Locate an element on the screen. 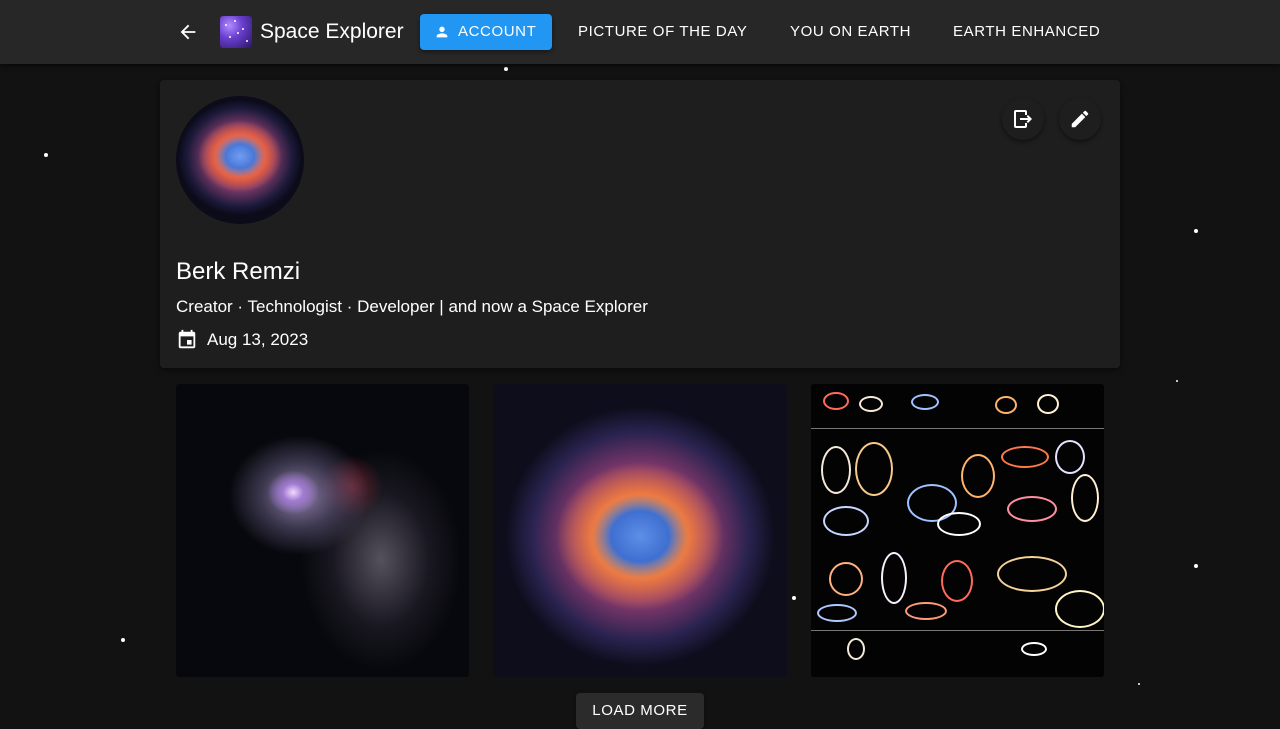 The width and height of the screenshot is (1280, 729). nav-account-label: ACCOUNT is located at coordinates (497, 31).